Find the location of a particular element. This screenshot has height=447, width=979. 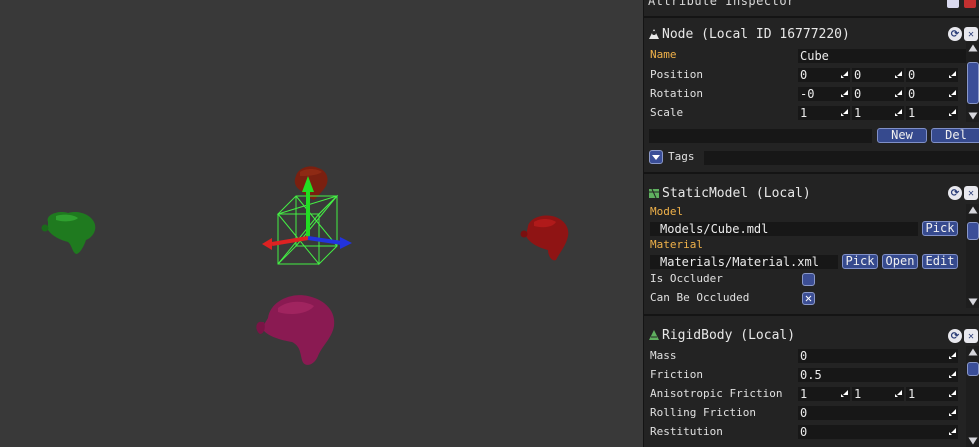

model-path-field: Models/Cube.mdl is located at coordinates (784, 229).